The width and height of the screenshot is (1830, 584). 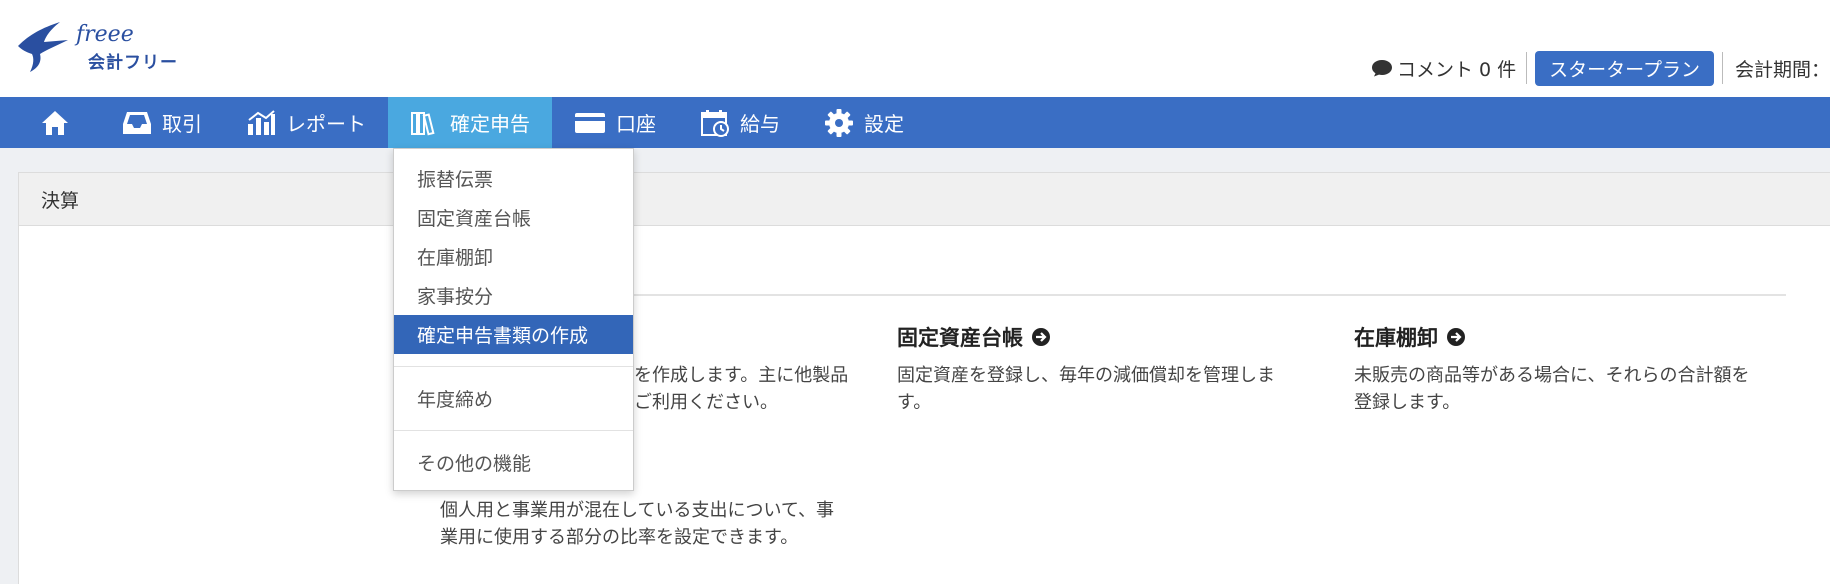 I want to click on nav-torihiki-label: 取引, so click(x=182, y=124).